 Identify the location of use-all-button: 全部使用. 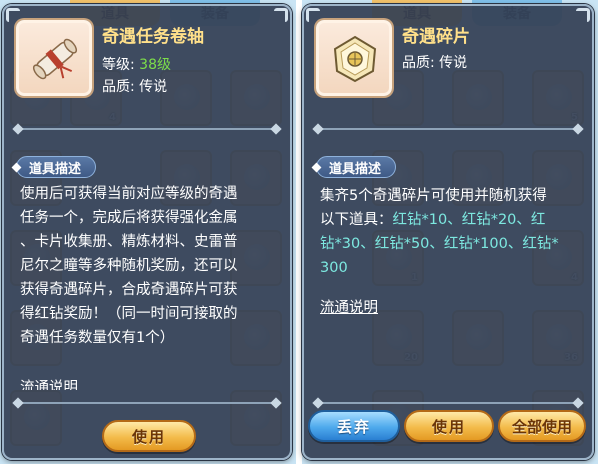
(542, 426).